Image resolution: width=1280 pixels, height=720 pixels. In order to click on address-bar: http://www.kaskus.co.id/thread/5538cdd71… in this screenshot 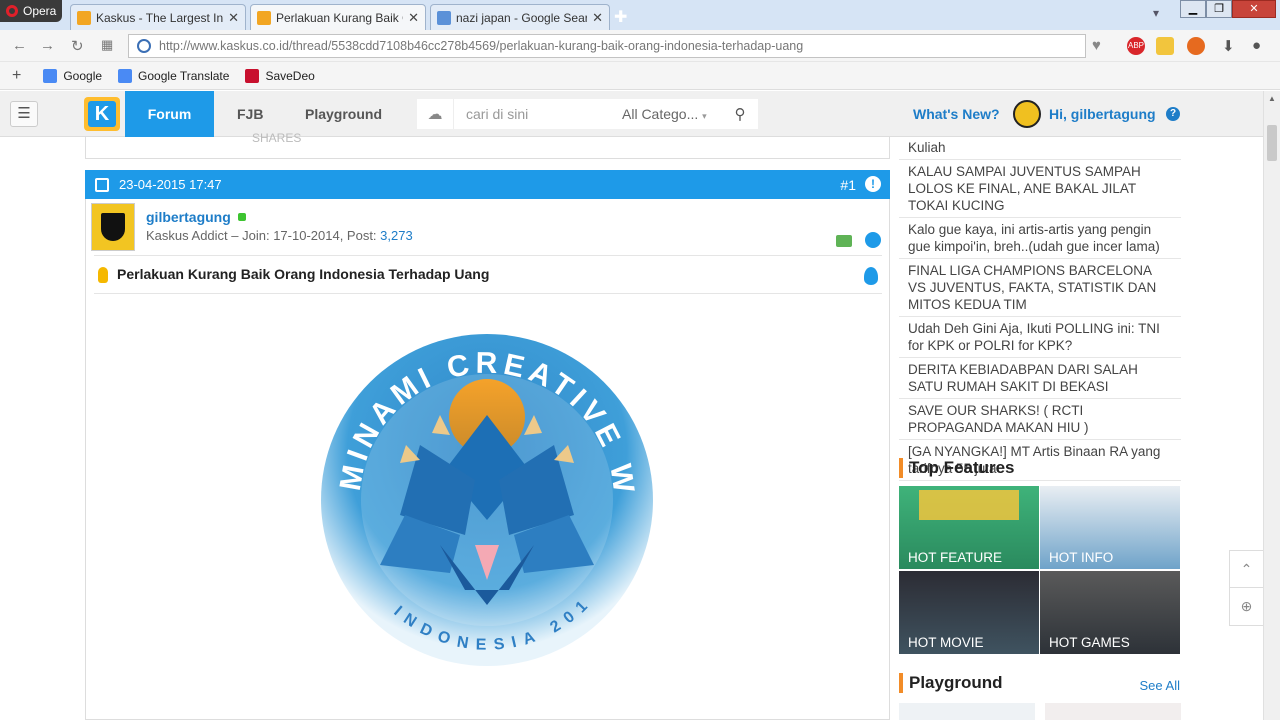, I will do `click(607, 46)`.